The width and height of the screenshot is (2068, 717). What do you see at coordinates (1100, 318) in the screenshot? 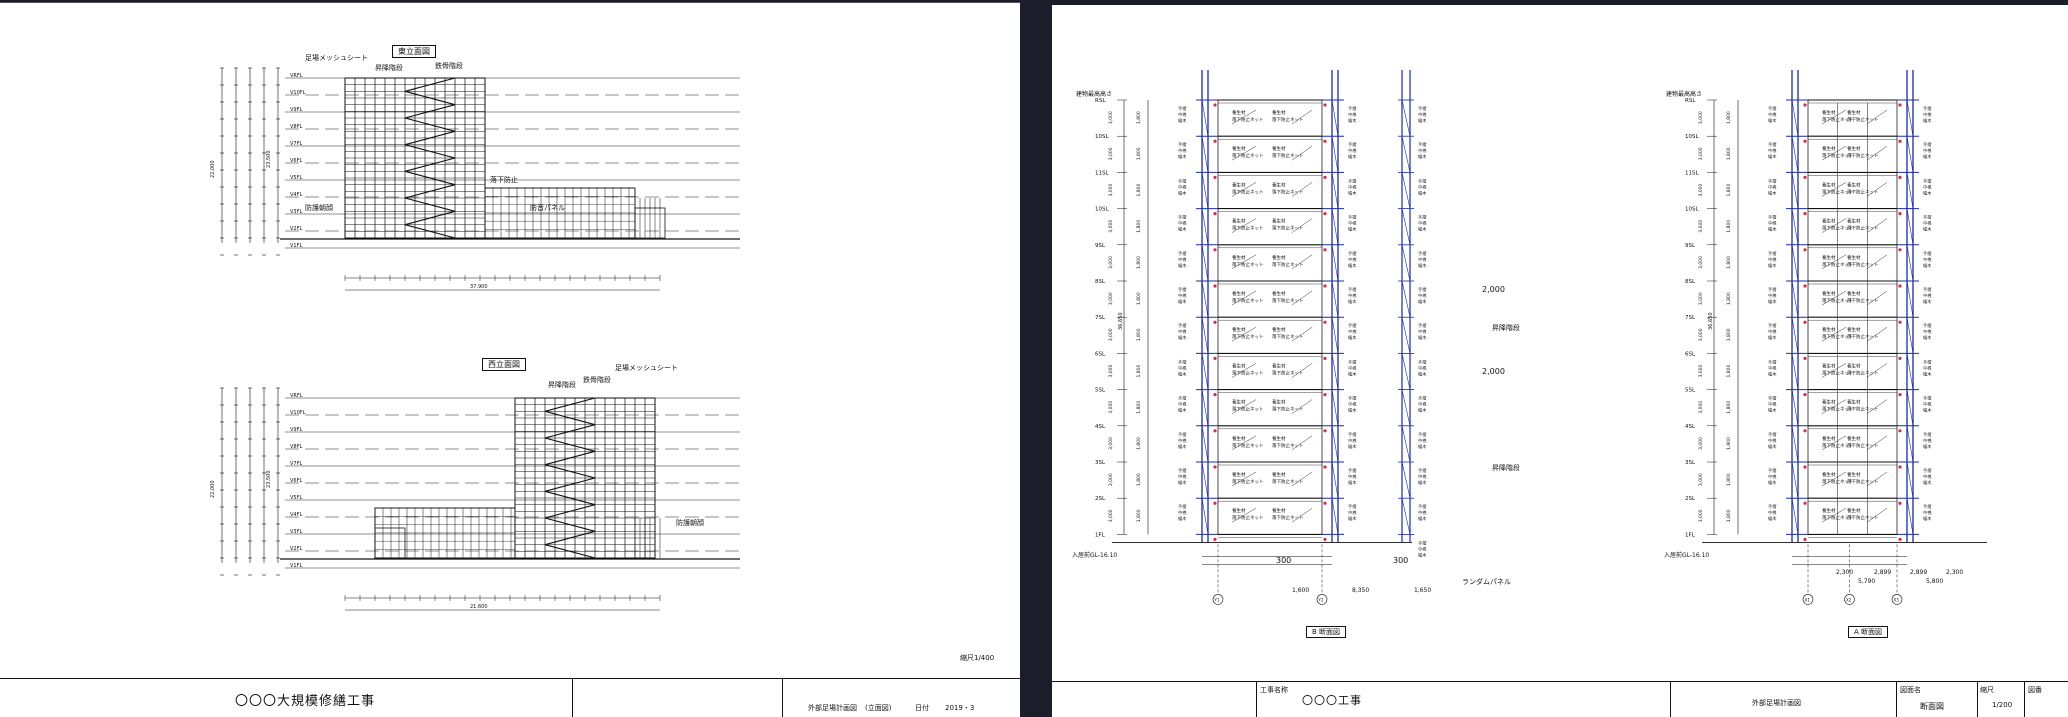
I see `floor-label: 7SL` at bounding box center [1100, 318].